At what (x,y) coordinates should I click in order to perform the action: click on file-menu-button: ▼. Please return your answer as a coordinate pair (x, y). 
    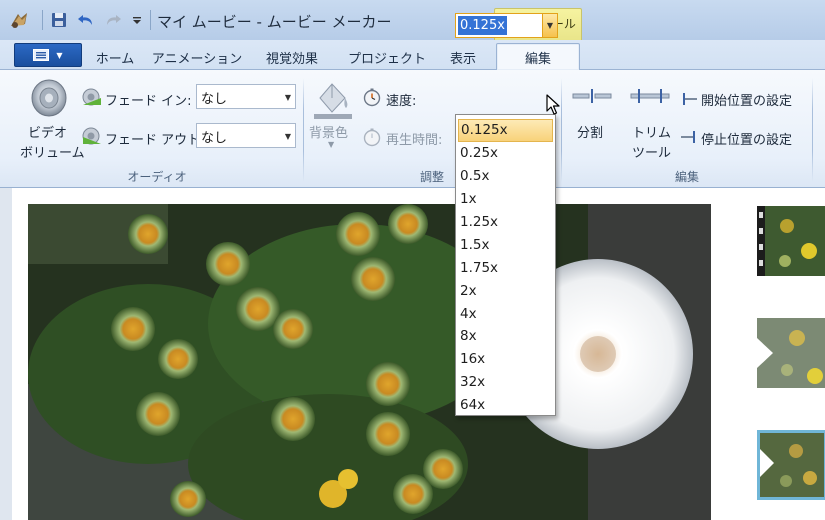
    Looking at the image, I should click on (48, 55).